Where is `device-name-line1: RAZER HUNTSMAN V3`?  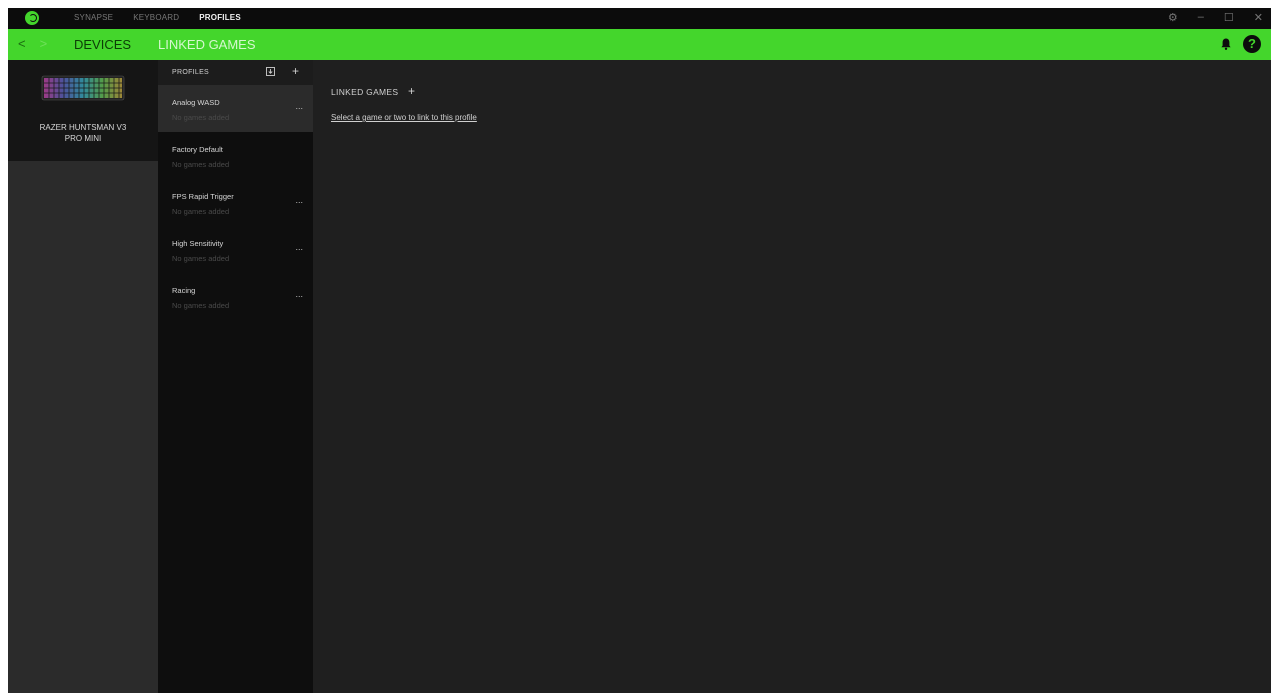
device-name-line1: RAZER HUNTSMAN V3 is located at coordinates (83, 127).